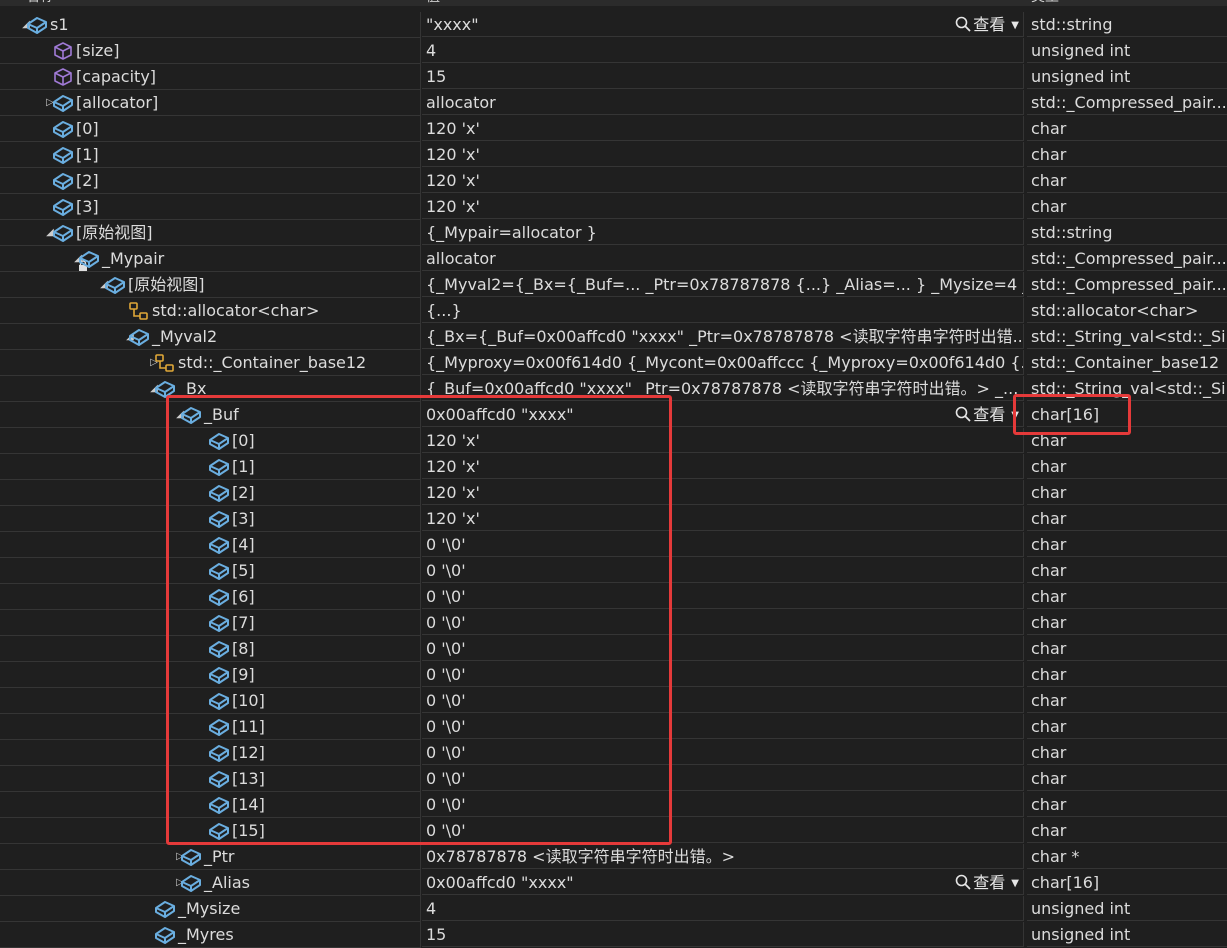 The height and width of the screenshot is (948, 1227). I want to click on watch-row: [14] 0 '\0' char, so click(613, 805).